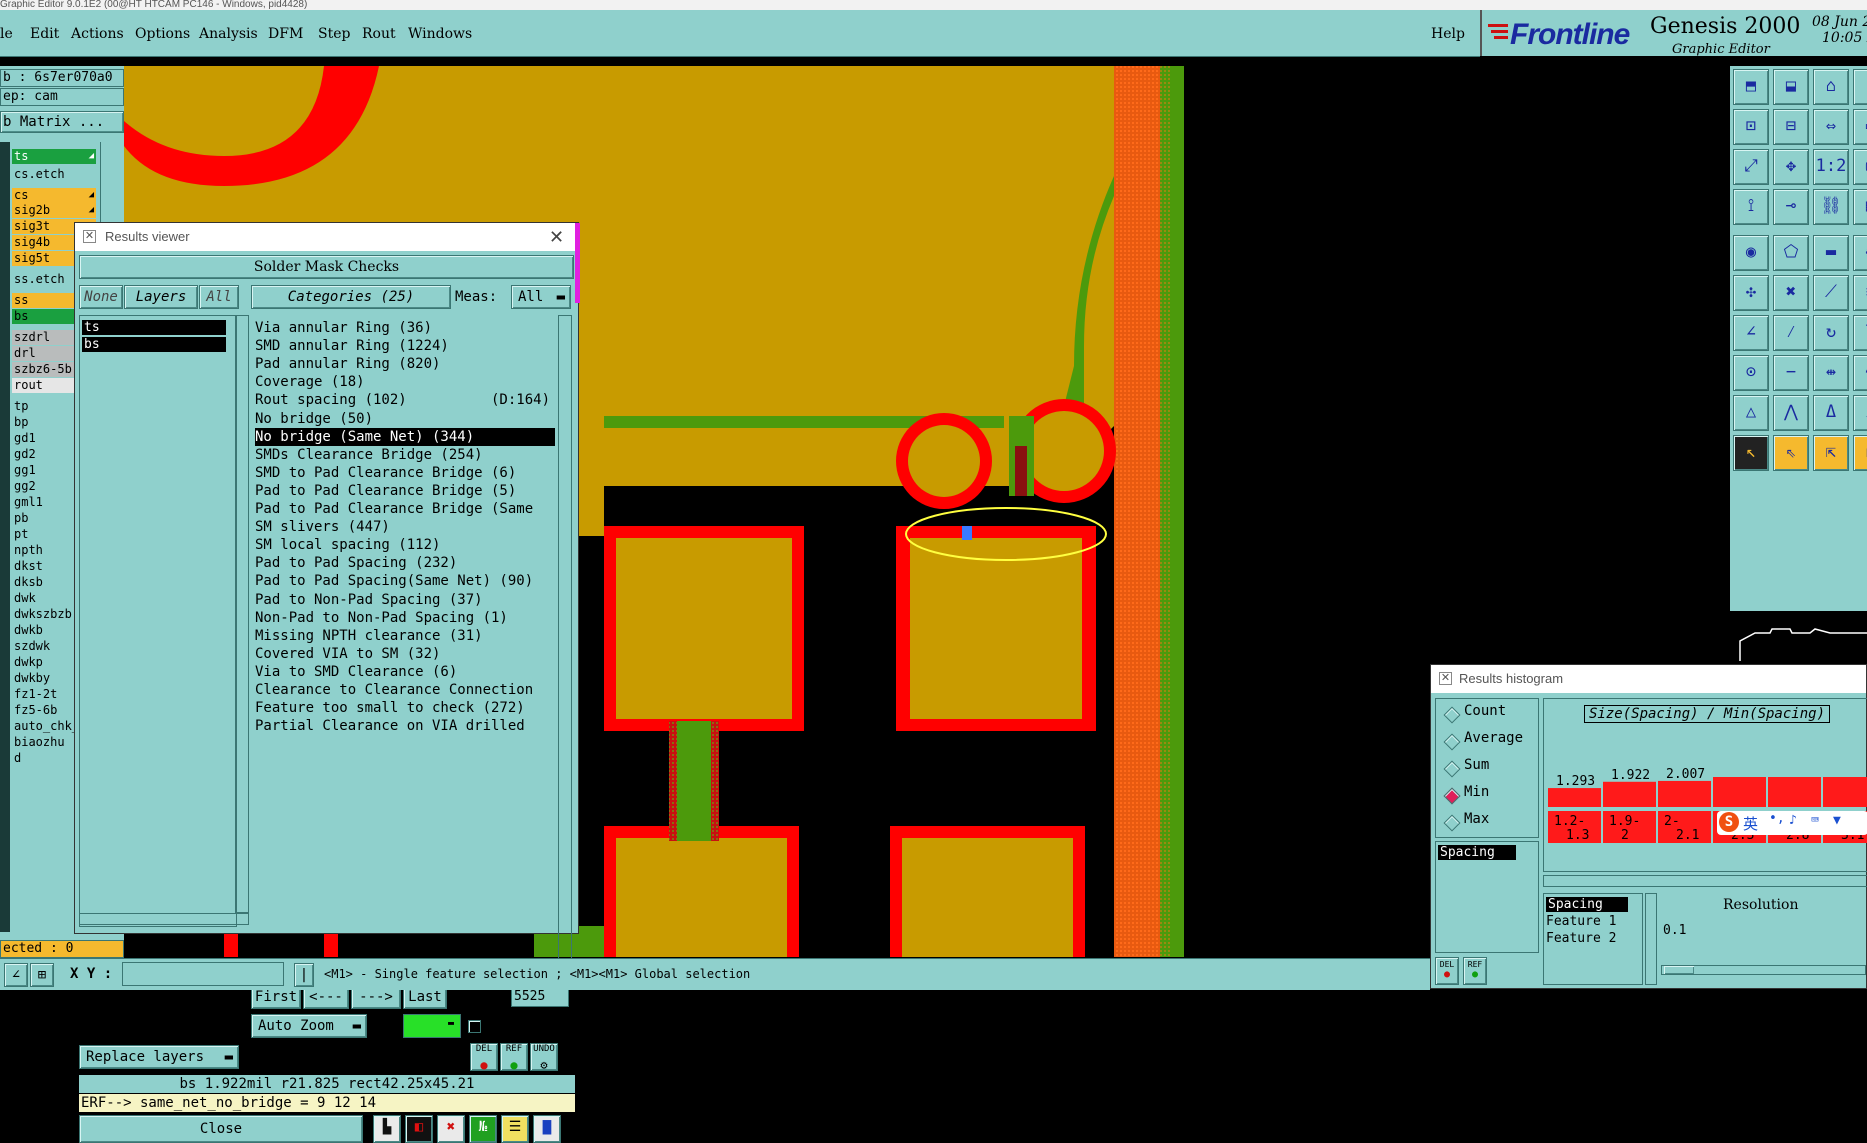 This screenshot has height=1143, width=1867. I want to click on max-radio, so click(1452, 823).